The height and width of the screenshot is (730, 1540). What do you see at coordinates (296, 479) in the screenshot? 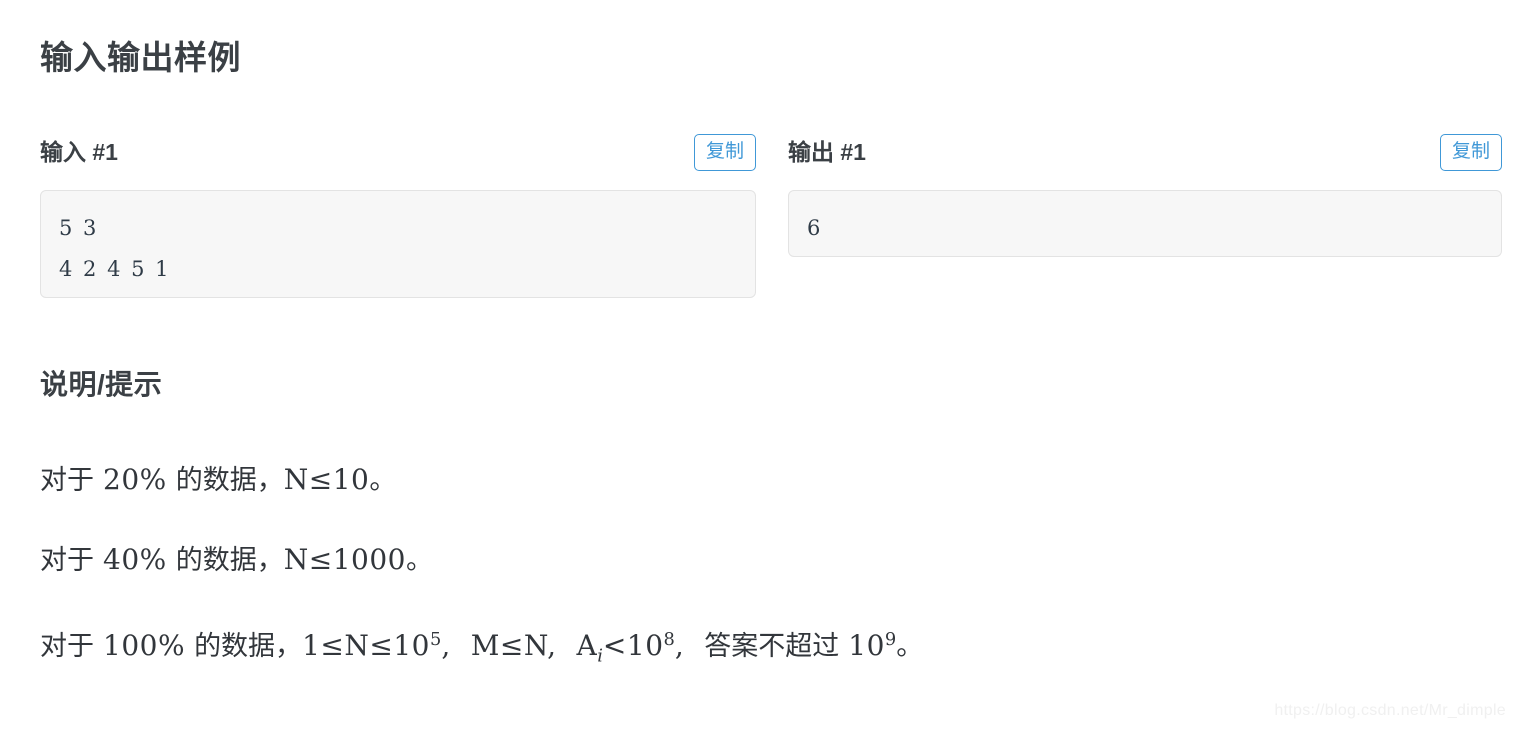
I see `hint-20-var: N` at bounding box center [296, 479].